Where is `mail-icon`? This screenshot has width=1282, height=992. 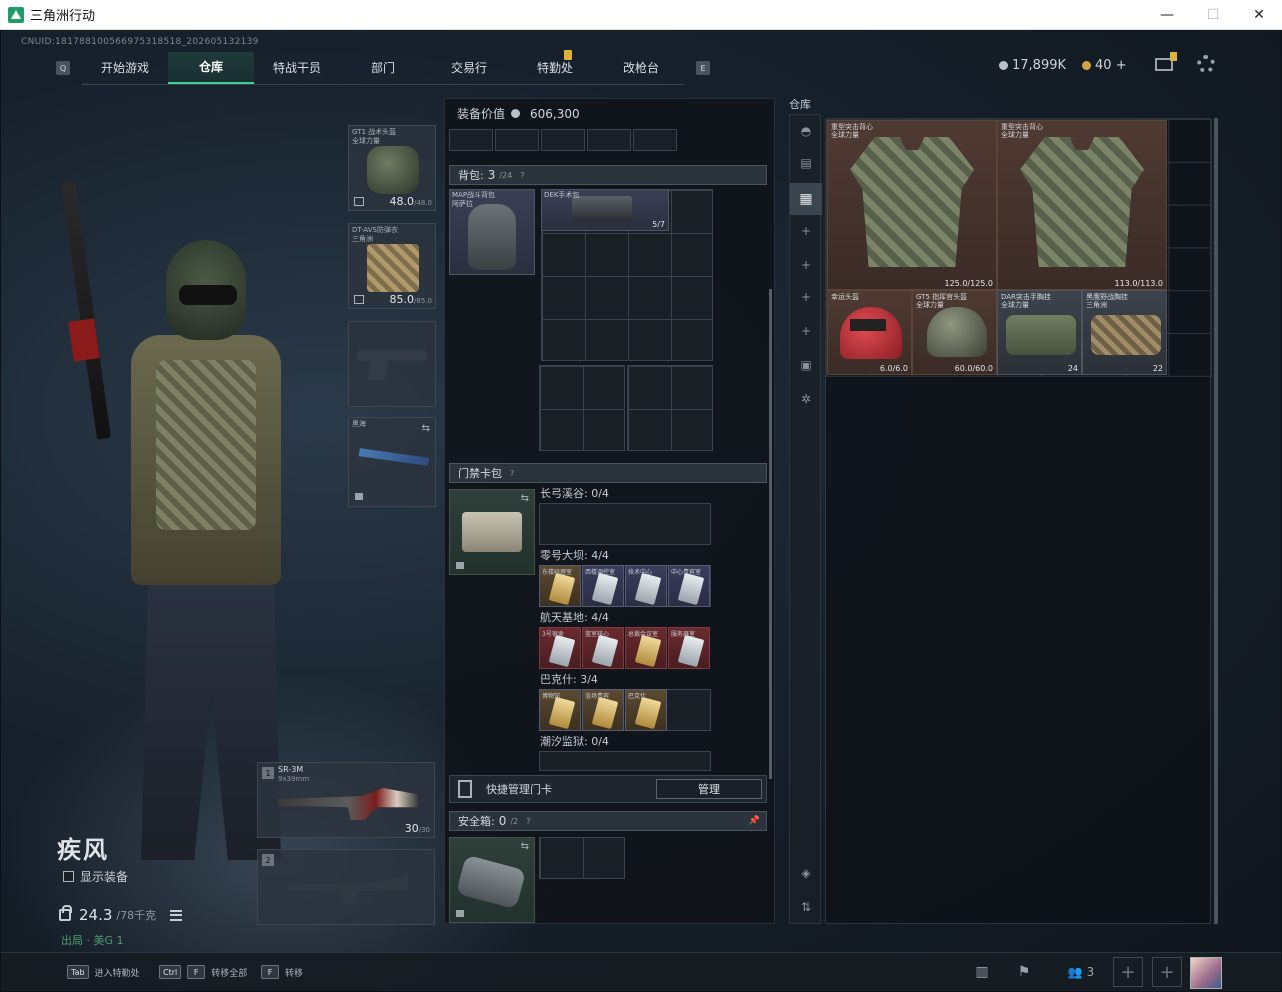 mail-icon is located at coordinates (1166, 61).